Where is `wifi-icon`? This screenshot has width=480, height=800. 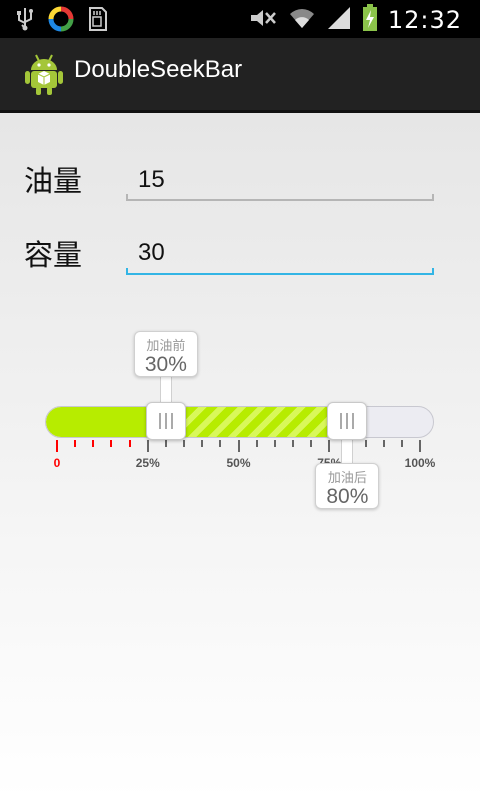 wifi-icon is located at coordinates (302, 20).